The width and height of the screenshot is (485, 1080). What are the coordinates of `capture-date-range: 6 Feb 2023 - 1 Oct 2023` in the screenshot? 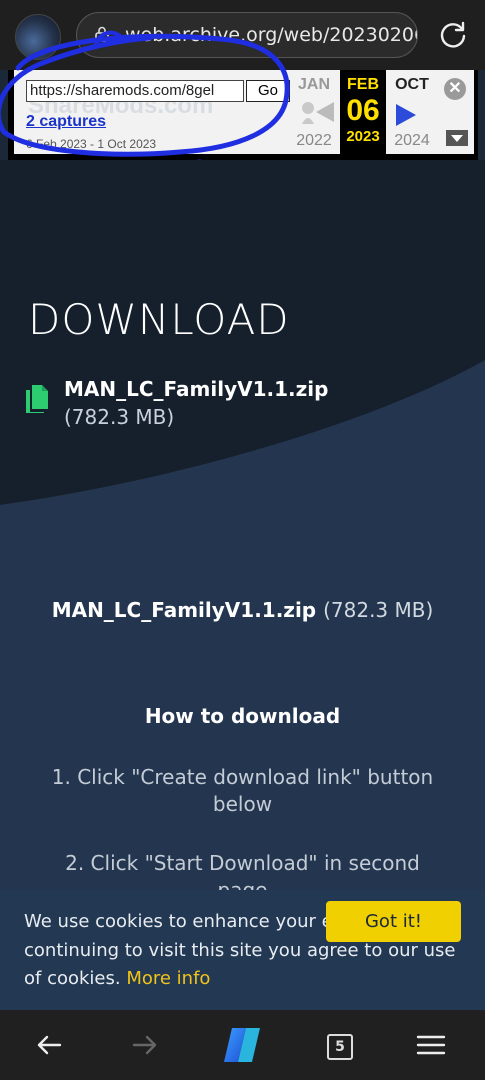 It's located at (91, 144).